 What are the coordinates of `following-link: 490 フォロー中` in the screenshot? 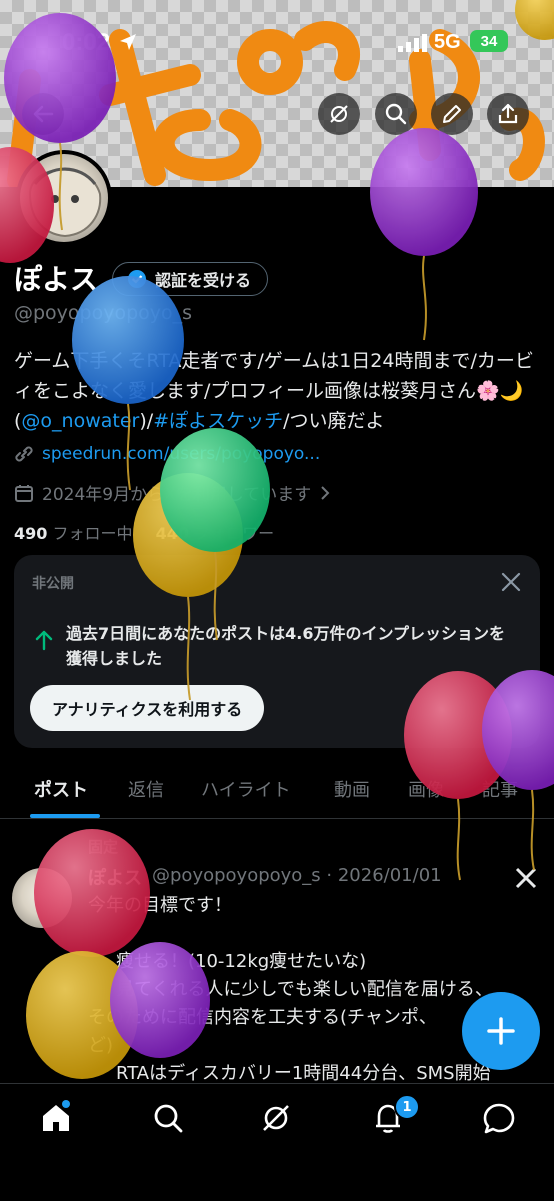 It's located at (73, 533).